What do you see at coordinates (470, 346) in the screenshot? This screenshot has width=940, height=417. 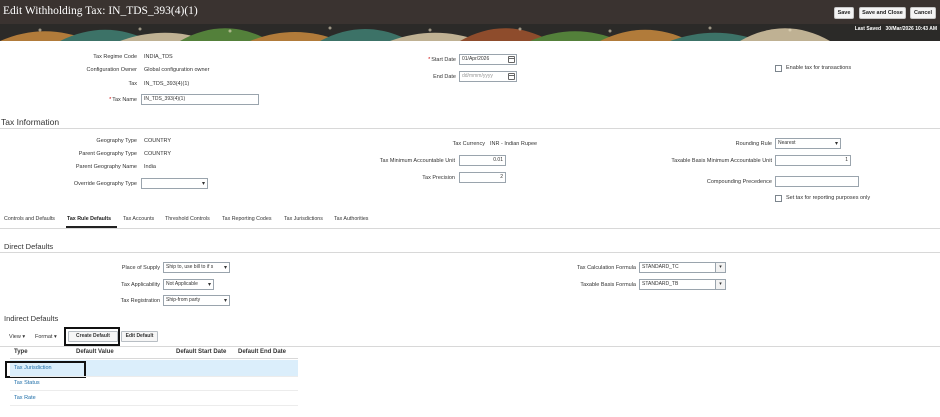 I see `table-top-divider` at bounding box center [470, 346].